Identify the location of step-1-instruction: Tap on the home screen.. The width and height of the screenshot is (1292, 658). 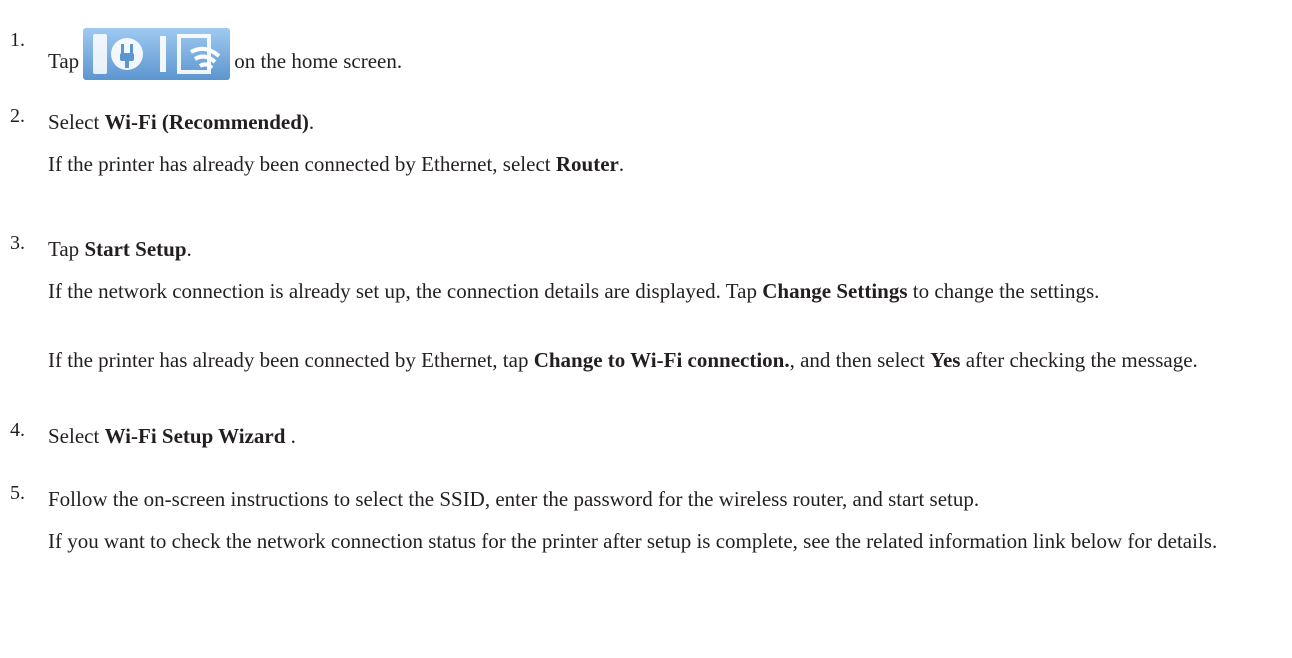
(225, 54).